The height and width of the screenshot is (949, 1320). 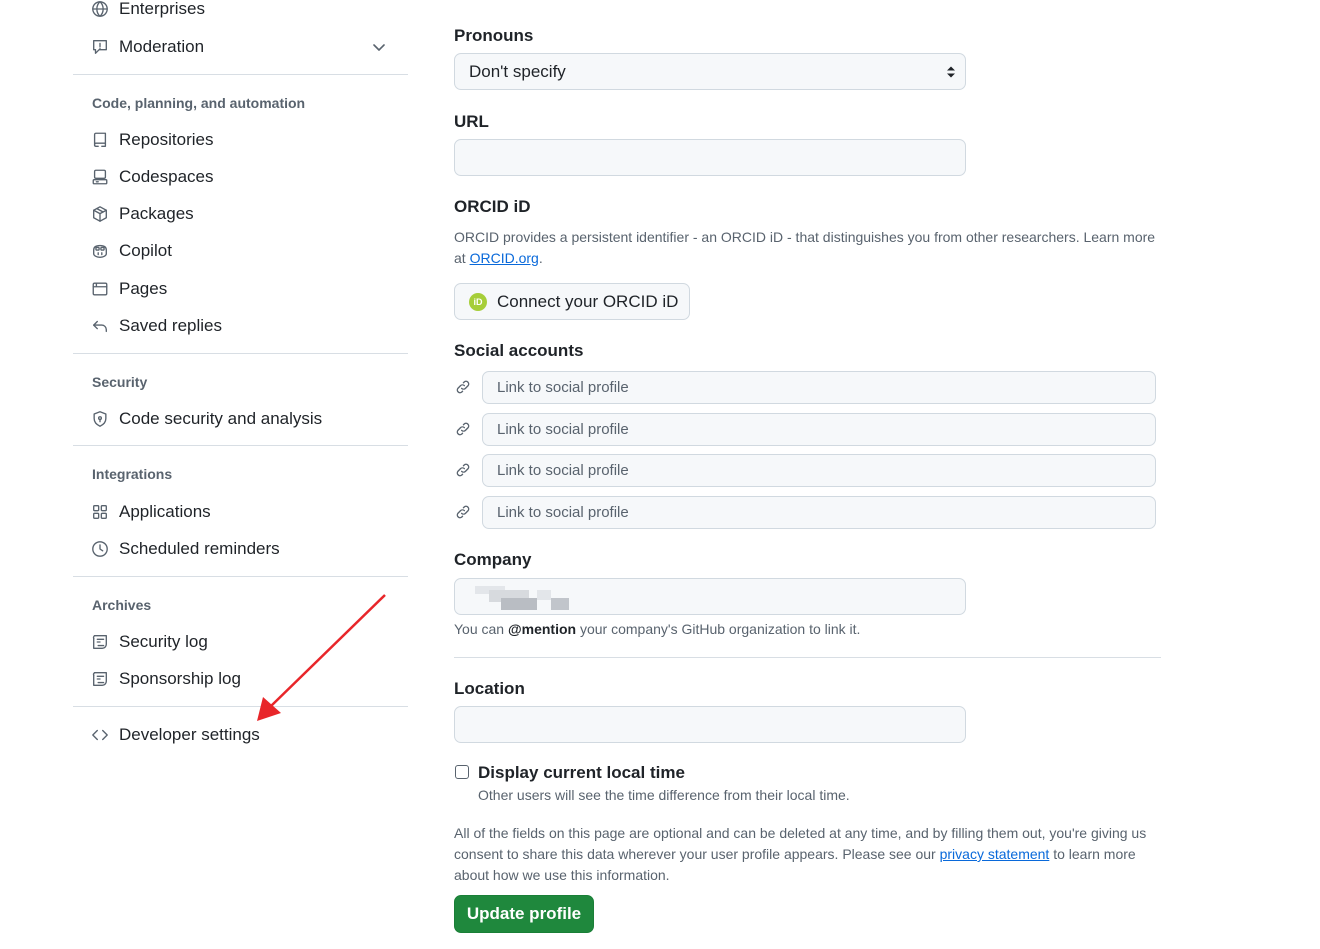 I want to click on report-icon, so click(x=100, y=47).